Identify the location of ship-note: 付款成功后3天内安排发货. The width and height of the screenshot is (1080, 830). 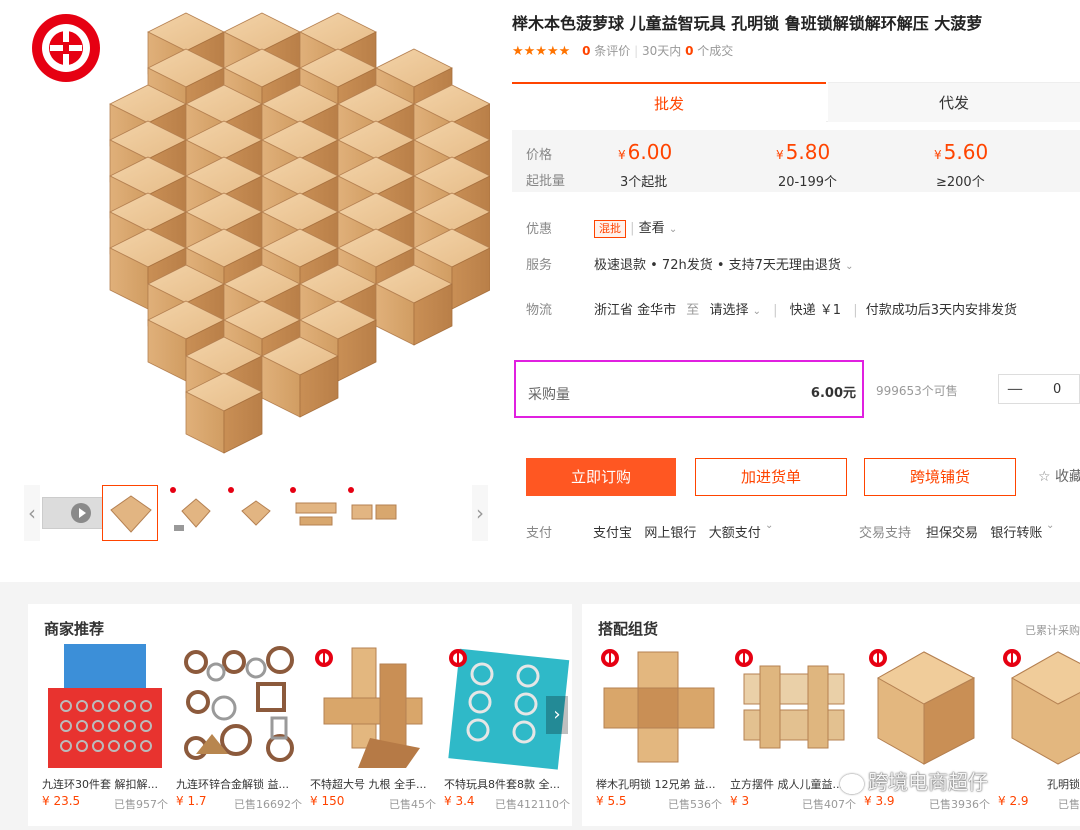
(941, 310).